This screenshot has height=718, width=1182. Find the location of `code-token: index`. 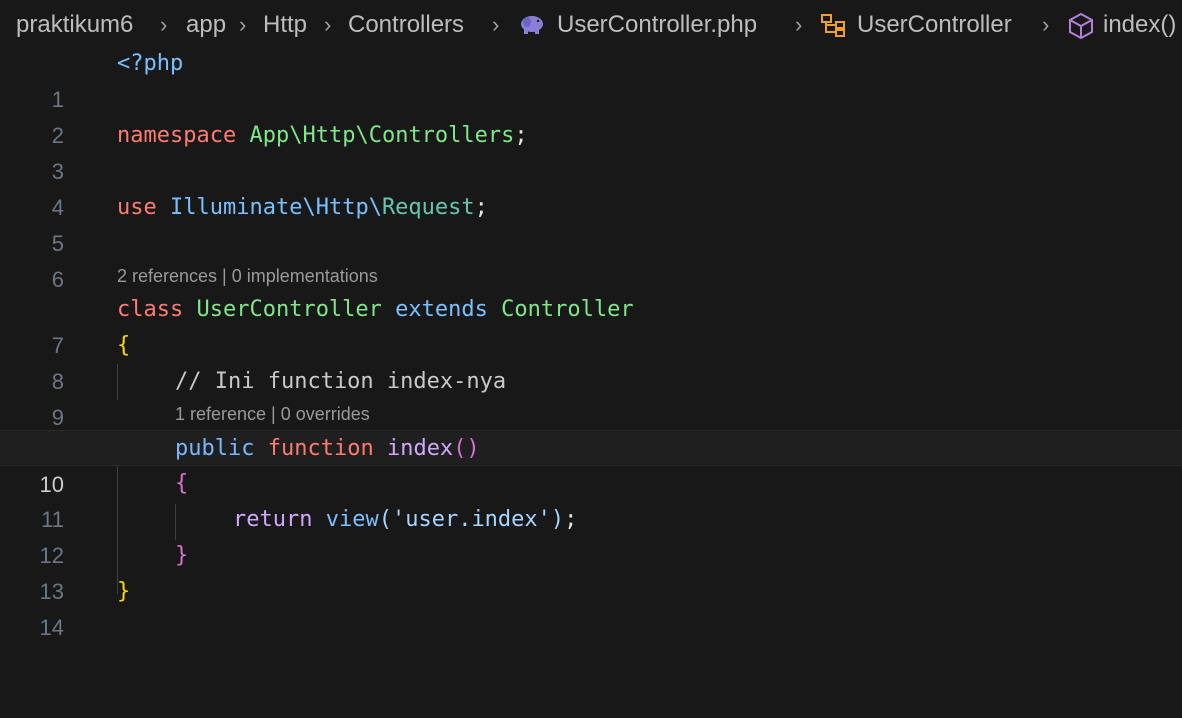

code-token: index is located at coordinates (420, 448).